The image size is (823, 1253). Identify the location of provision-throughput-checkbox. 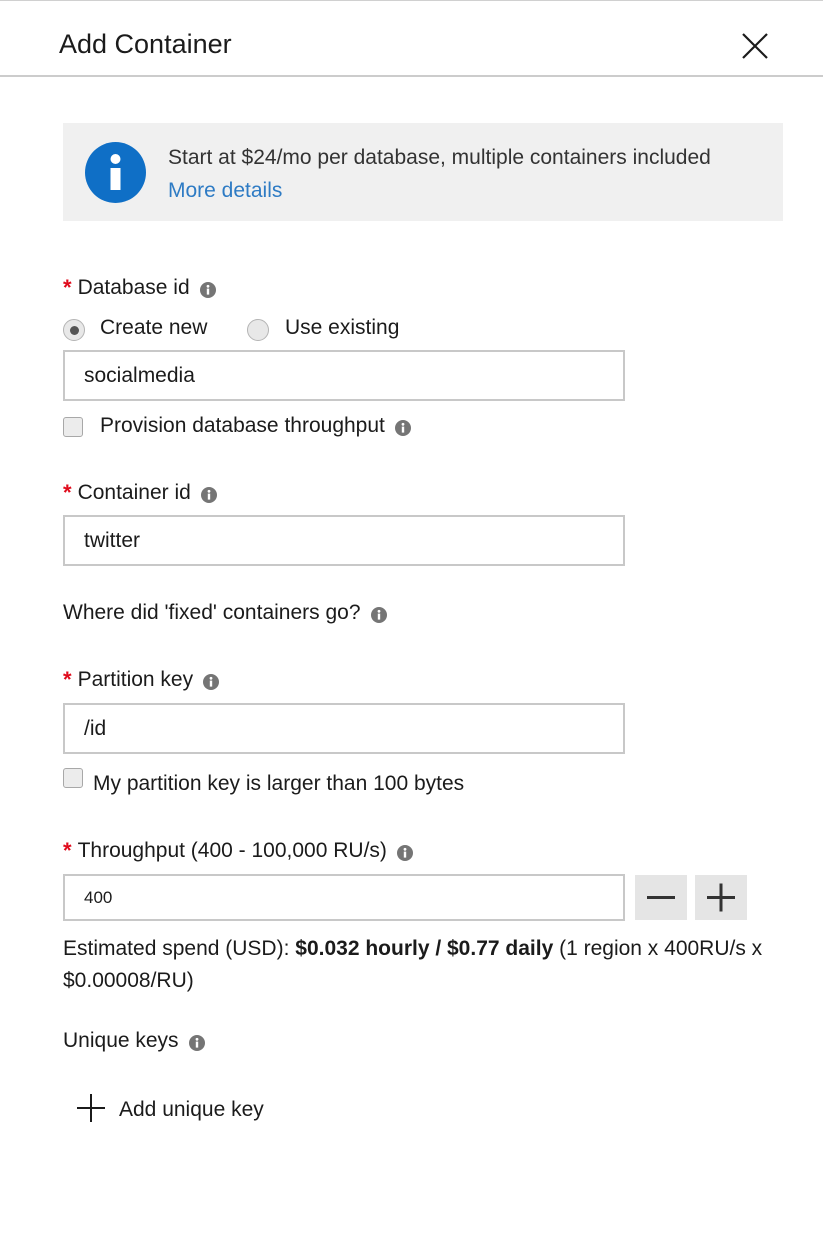
(73, 427).